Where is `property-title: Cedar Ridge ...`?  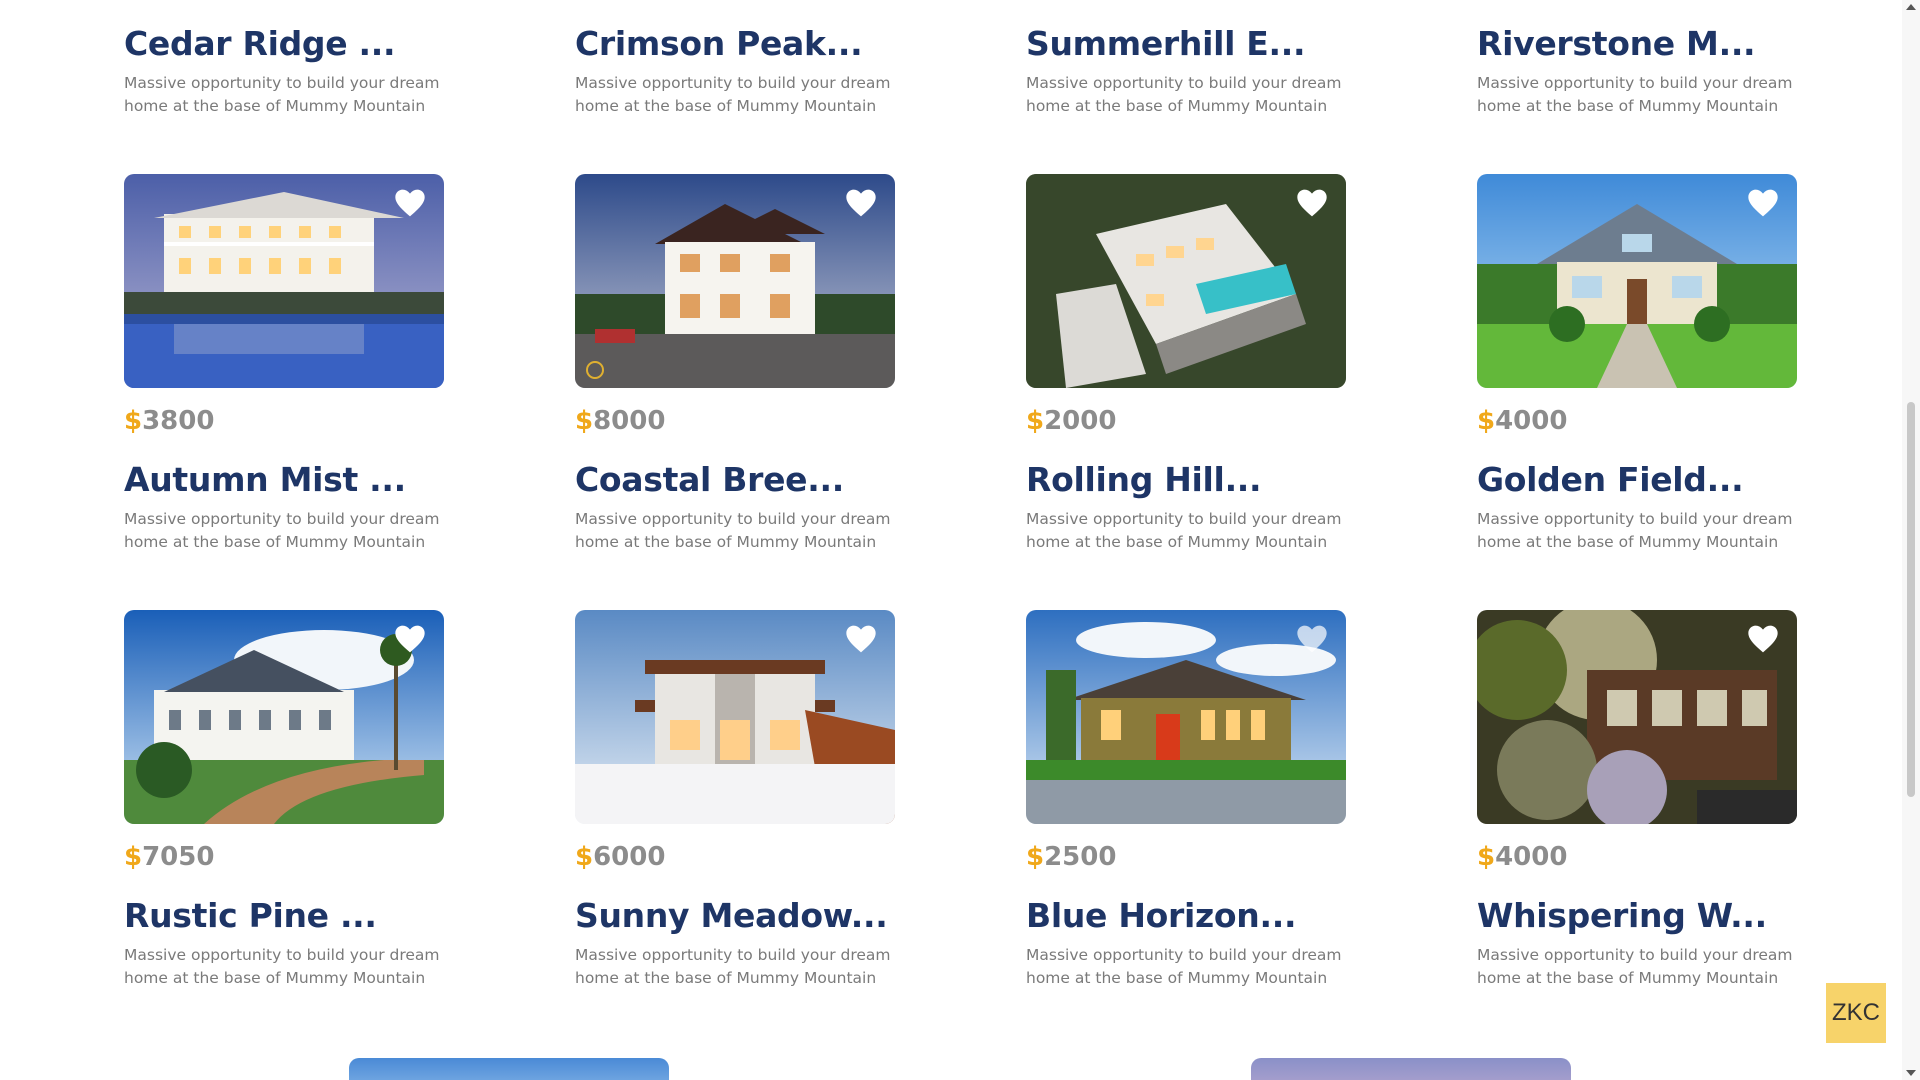
property-title: Cedar Ridge ... is located at coordinates (284, 44).